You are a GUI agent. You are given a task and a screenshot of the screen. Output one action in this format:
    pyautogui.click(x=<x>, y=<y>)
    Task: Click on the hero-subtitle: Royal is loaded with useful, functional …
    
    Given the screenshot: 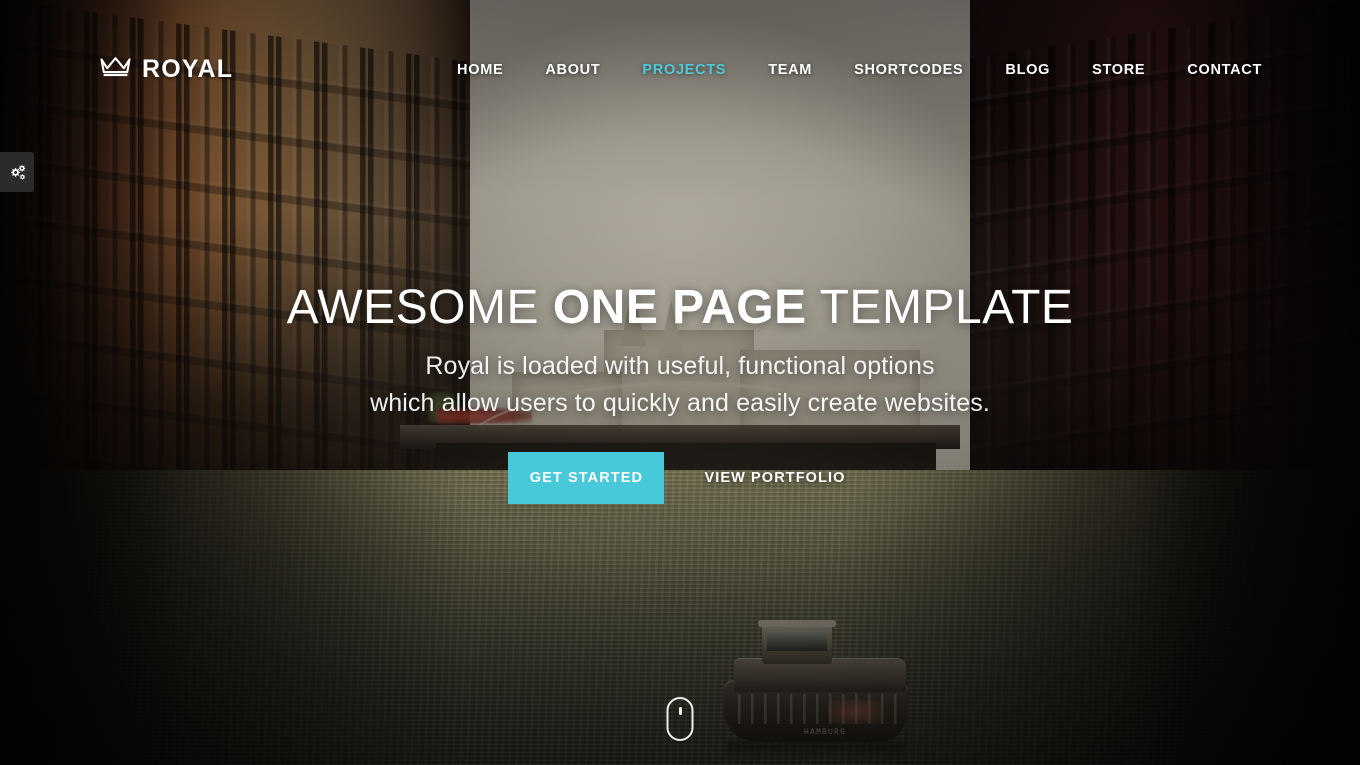 What is the action you would take?
    pyautogui.click(x=680, y=384)
    